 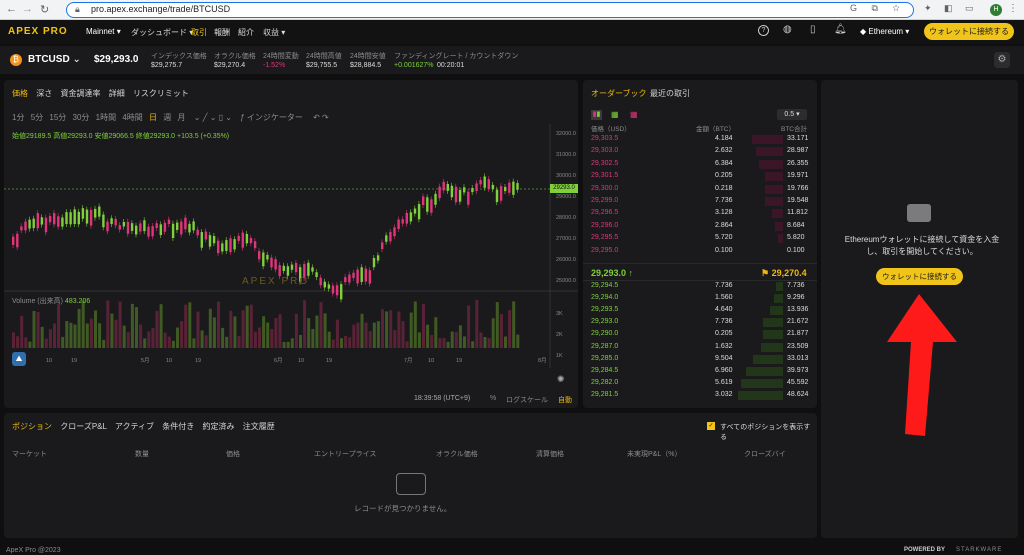 I want to click on tab-price: 価格, so click(x=20, y=93).